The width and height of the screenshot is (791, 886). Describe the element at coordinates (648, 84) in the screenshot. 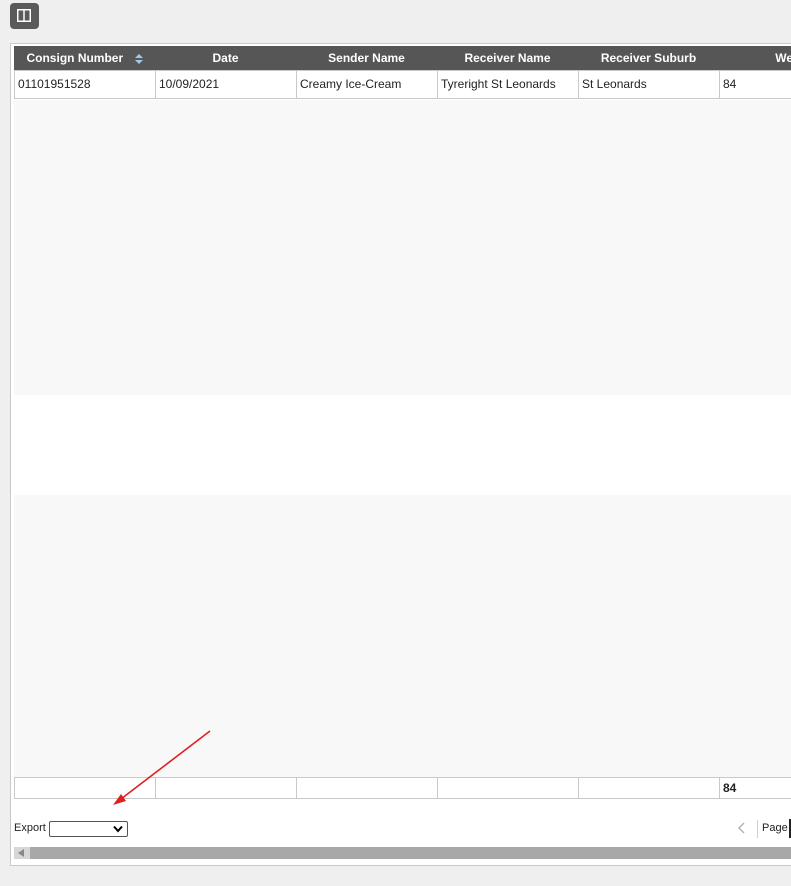

I see `cell-receiver-suburb: St Leonards` at that location.